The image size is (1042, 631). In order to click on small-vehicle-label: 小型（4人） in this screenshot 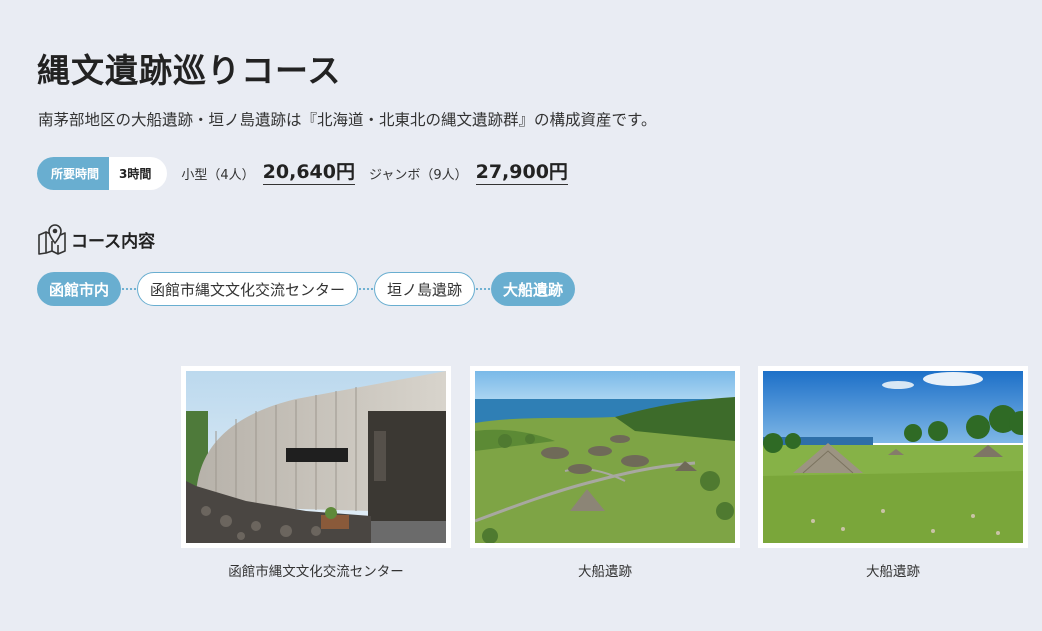, I will do `click(218, 175)`.